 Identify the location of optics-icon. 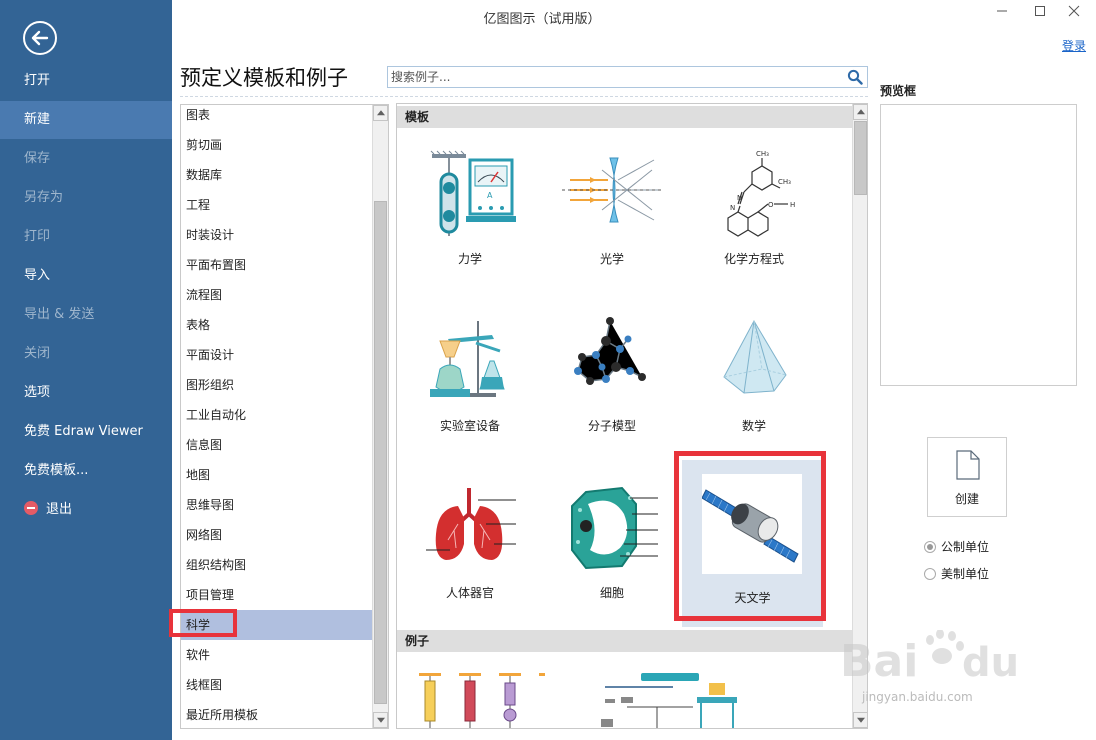
(612, 190).